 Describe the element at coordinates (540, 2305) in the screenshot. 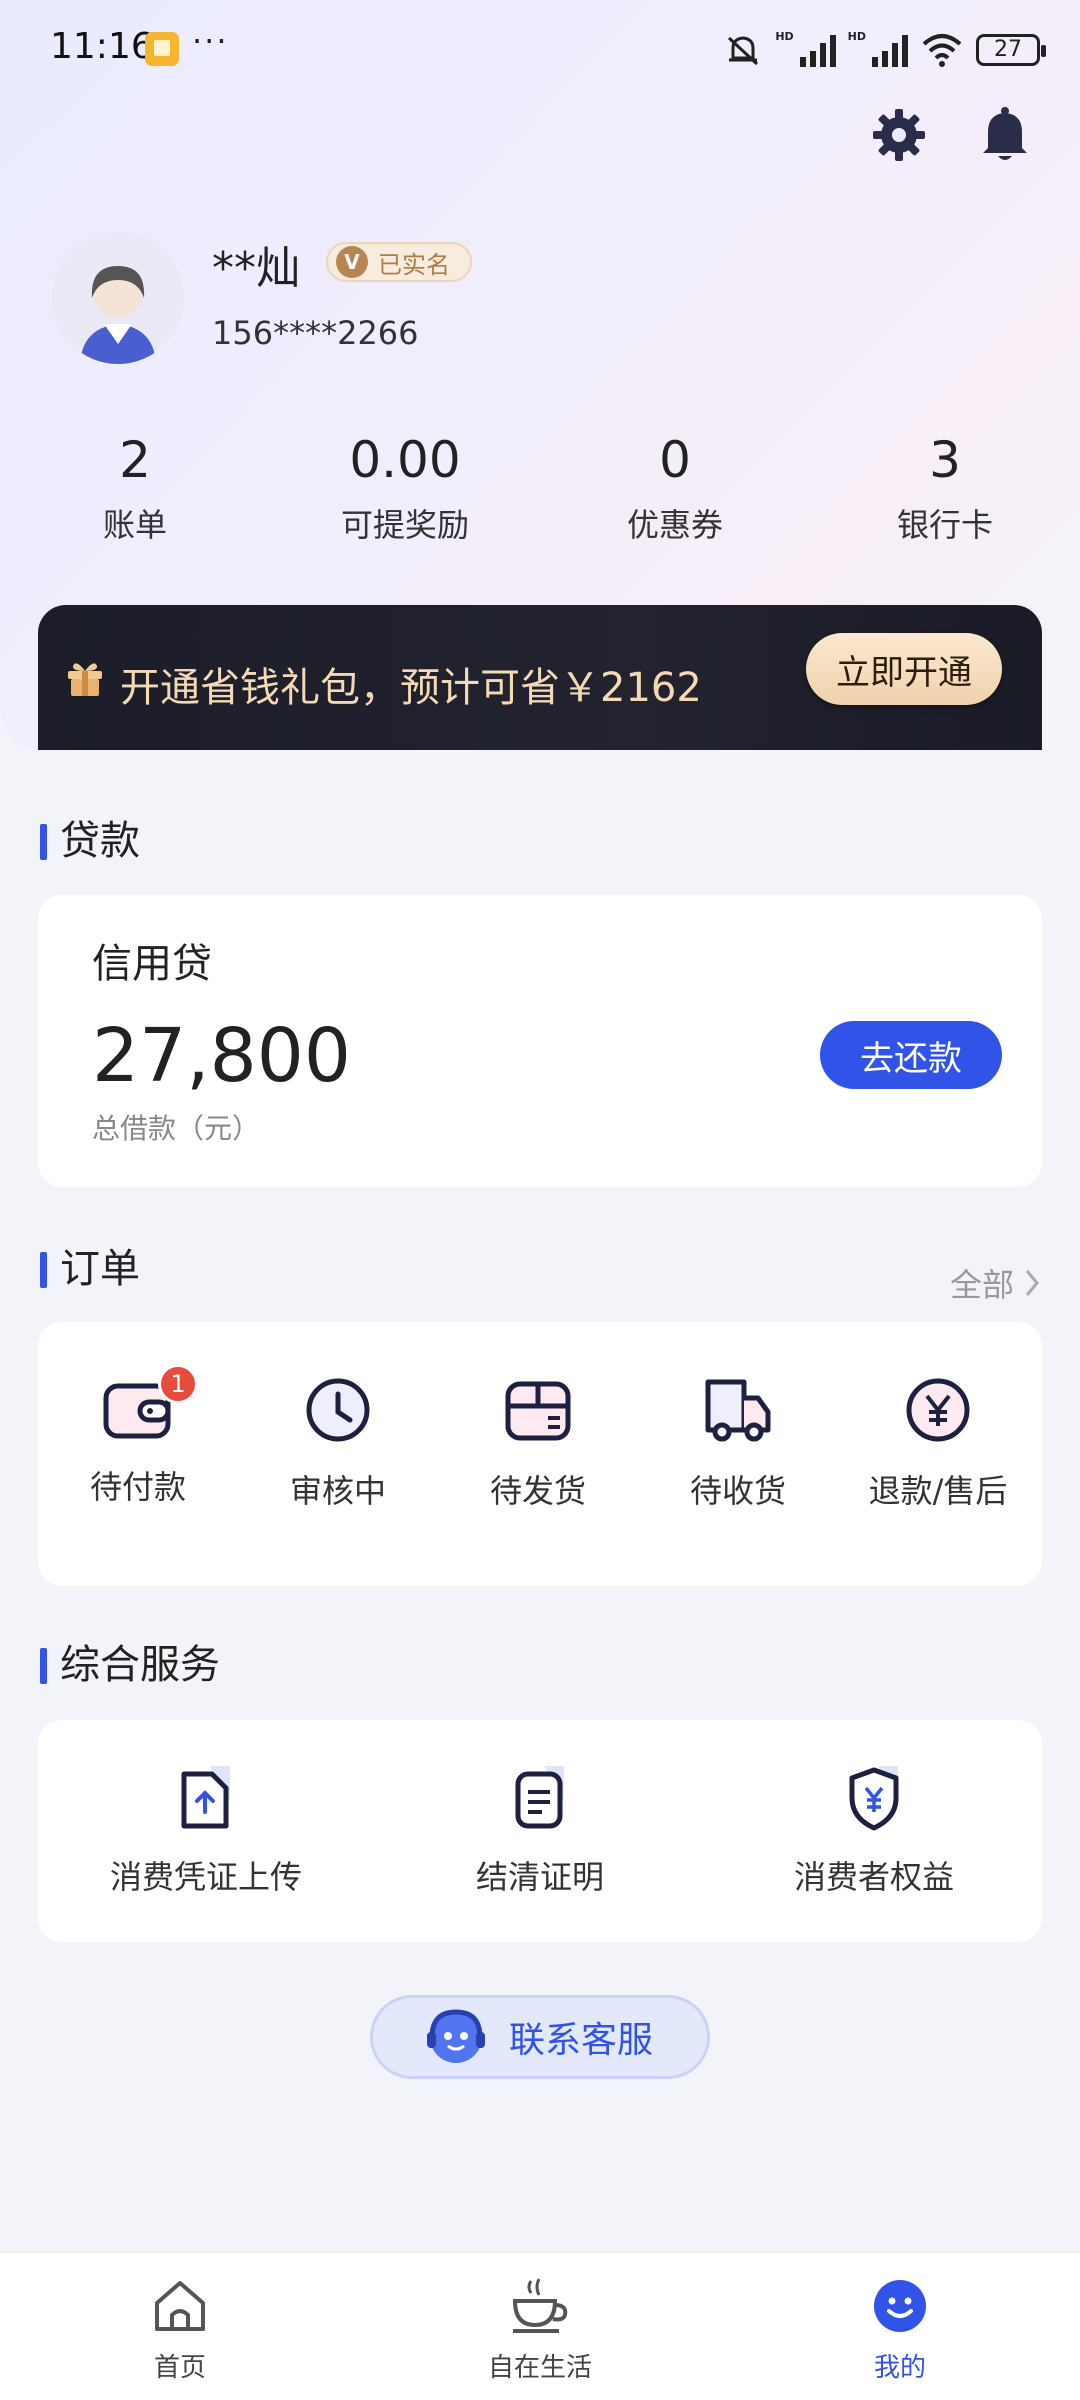

I see `coffee-icon` at that location.